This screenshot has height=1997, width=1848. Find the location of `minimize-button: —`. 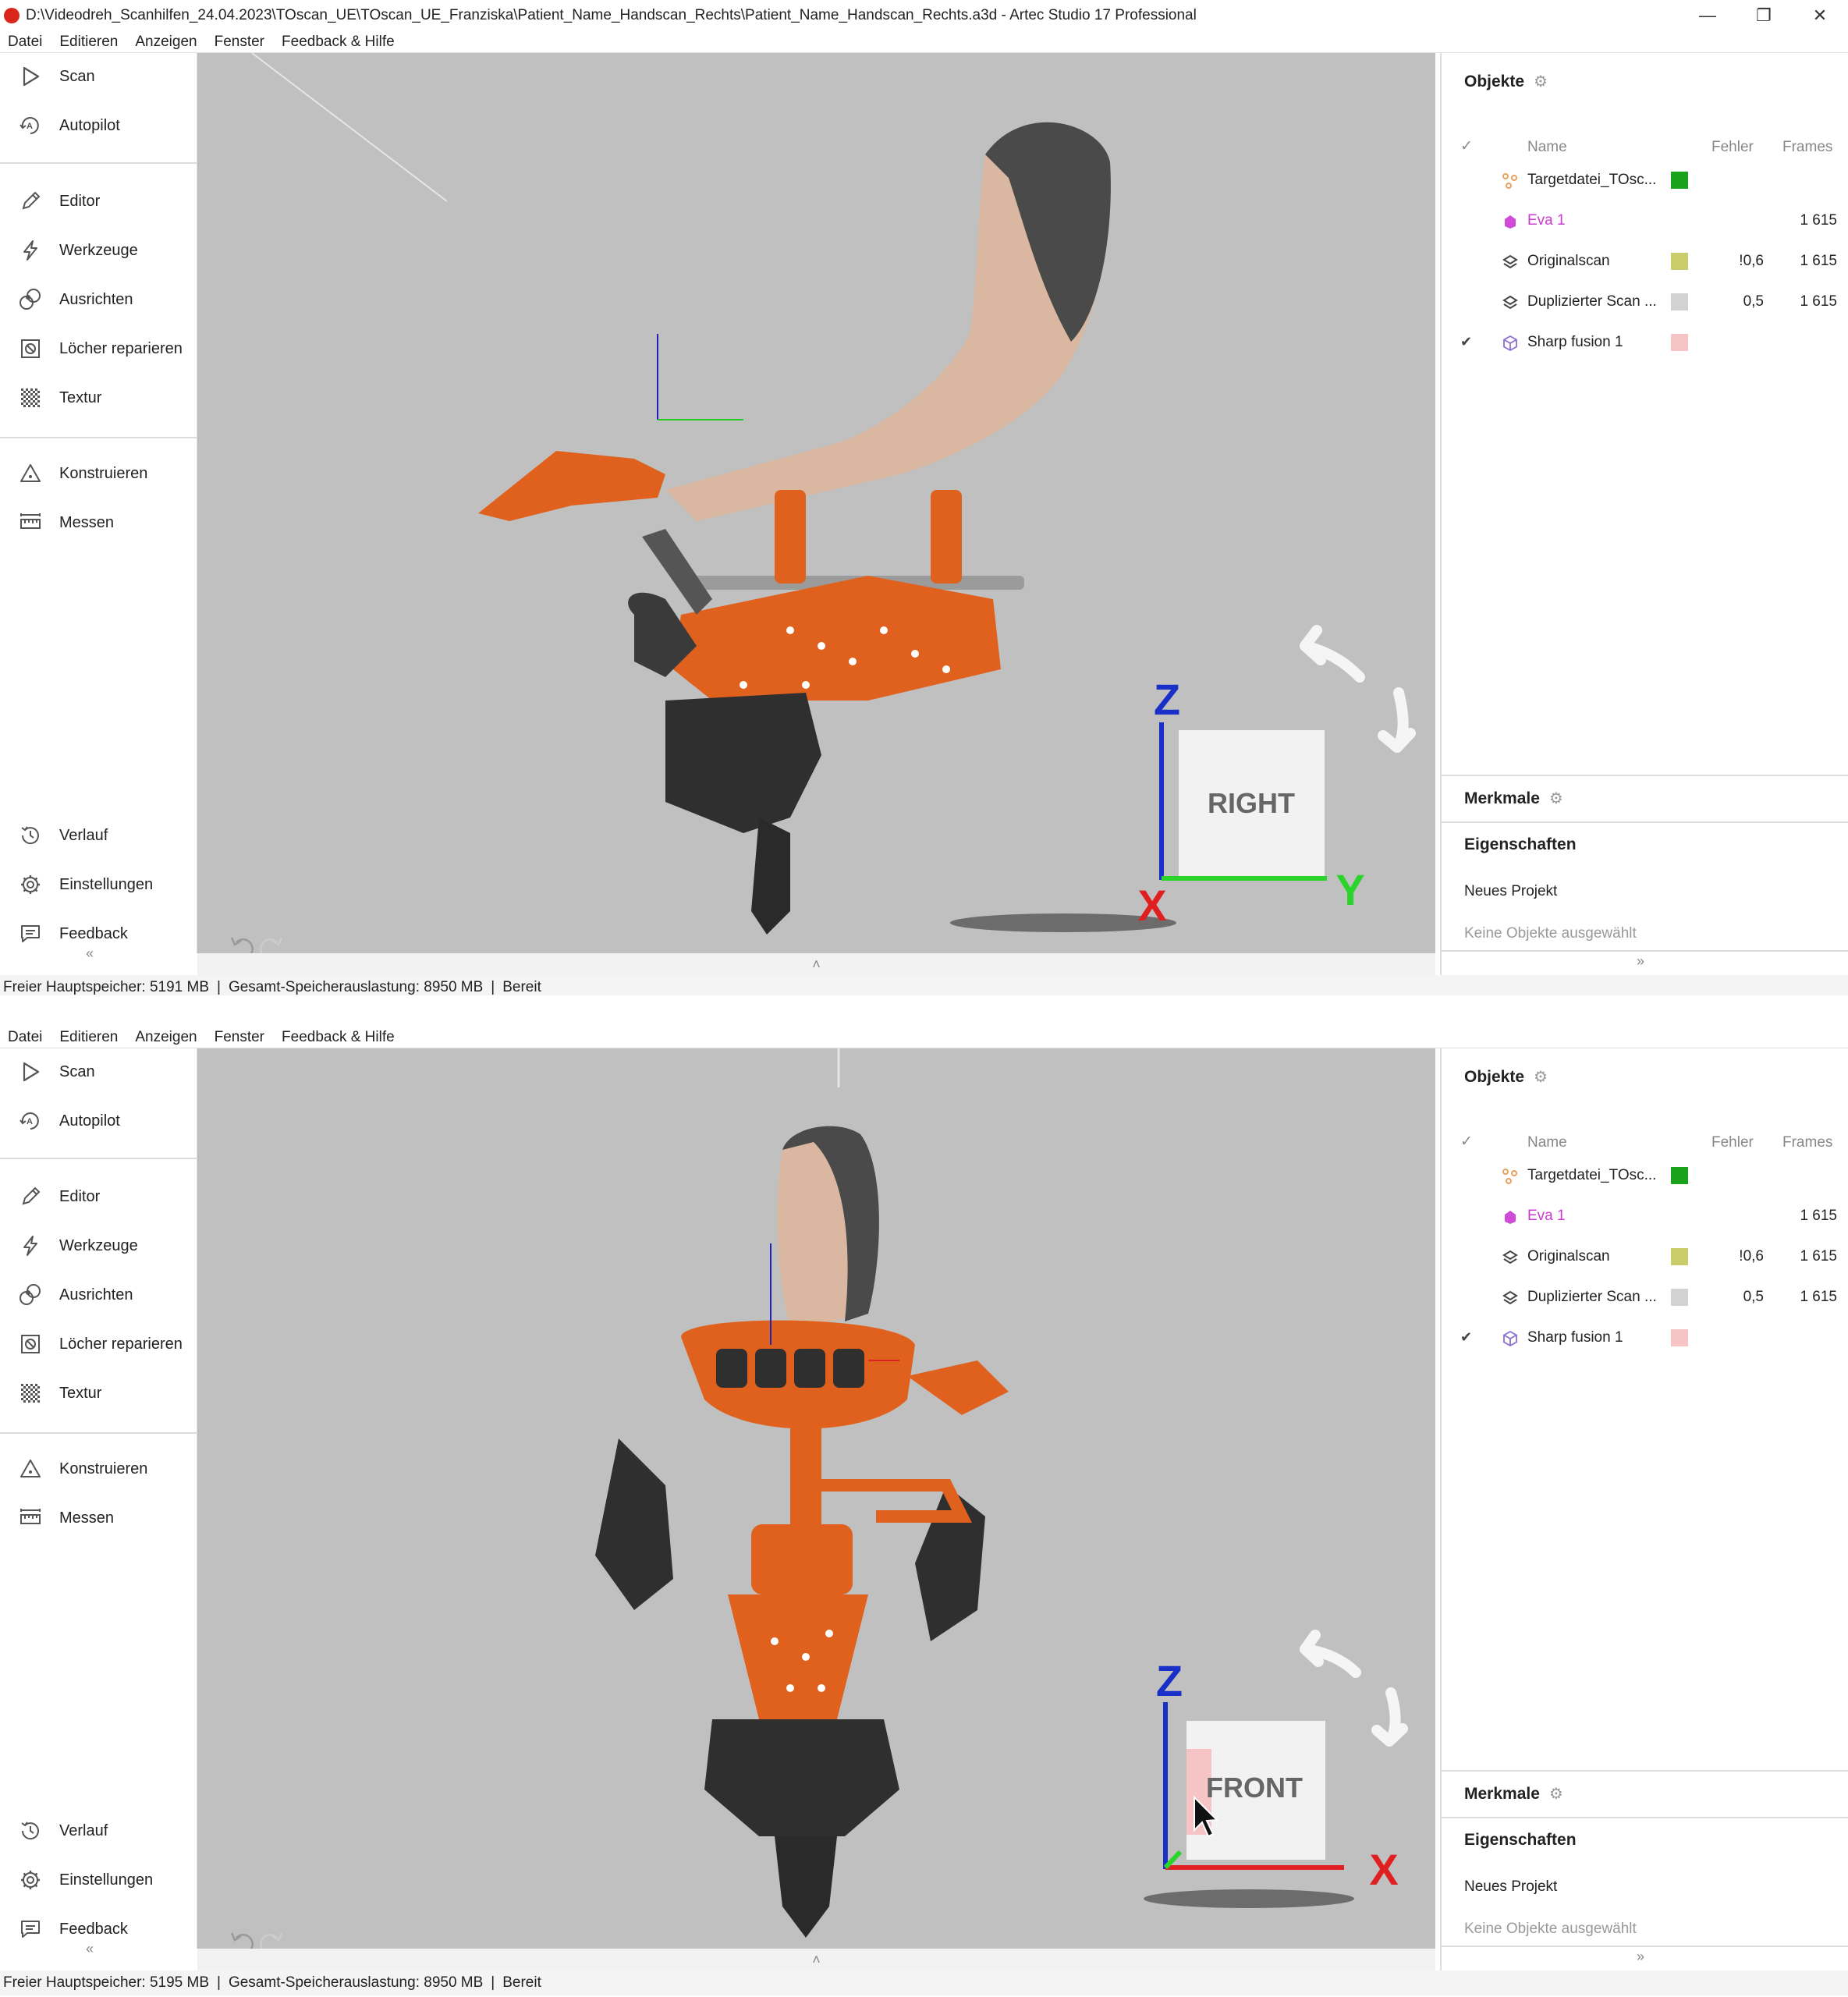

minimize-button: — is located at coordinates (1708, 15).